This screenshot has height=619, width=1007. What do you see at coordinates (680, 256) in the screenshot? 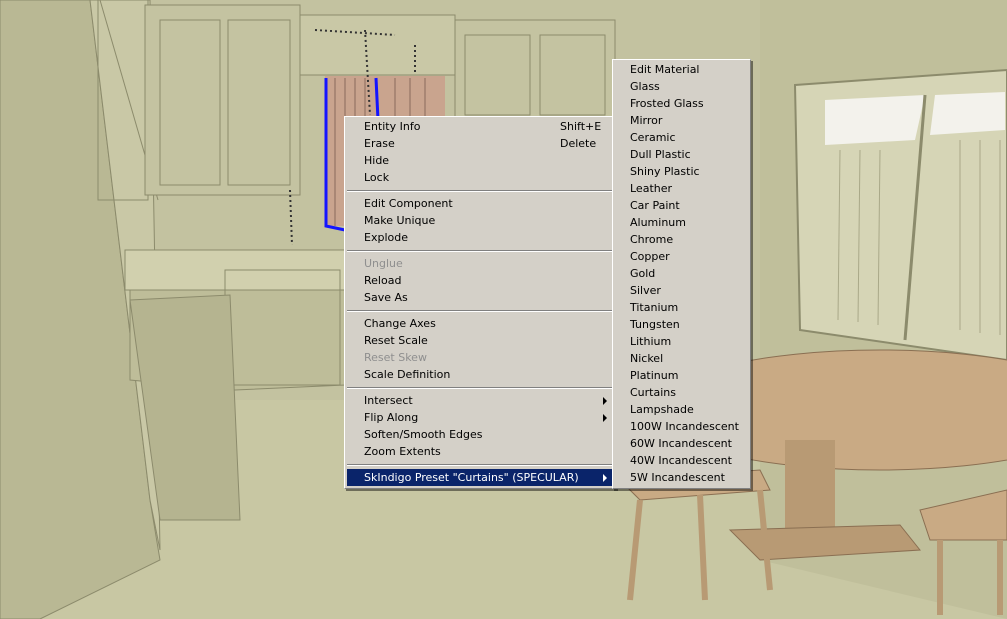
I see `submenu-item-copper: Copper` at bounding box center [680, 256].